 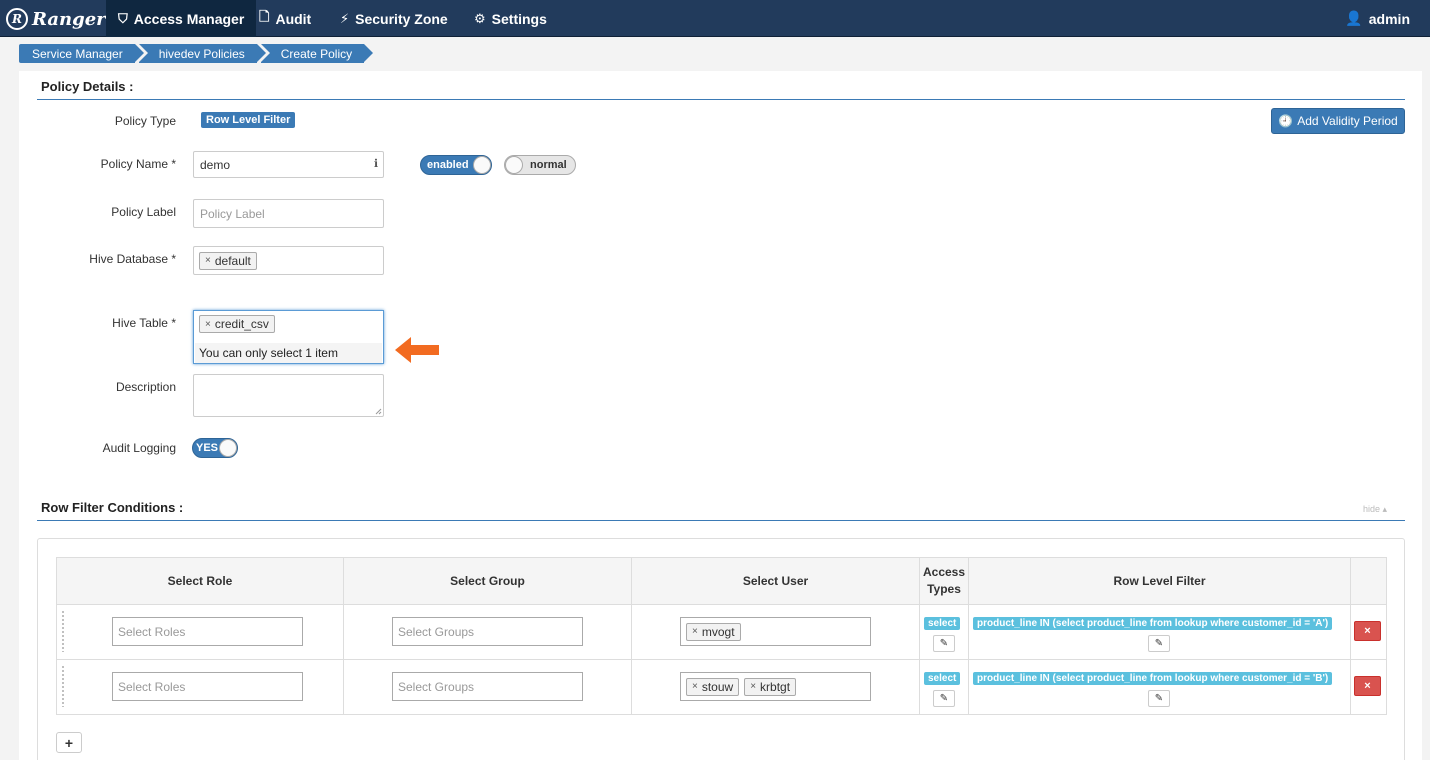 I want to click on add-validity-period-button: 🕘 Add Validity Period, so click(x=1338, y=121).